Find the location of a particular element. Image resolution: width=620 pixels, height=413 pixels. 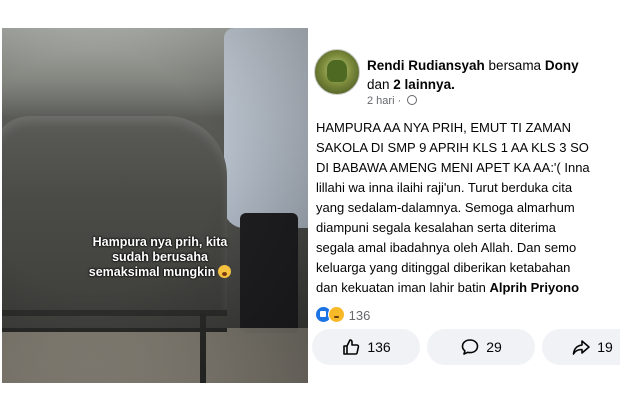

comment-count: 29 is located at coordinates (494, 347).